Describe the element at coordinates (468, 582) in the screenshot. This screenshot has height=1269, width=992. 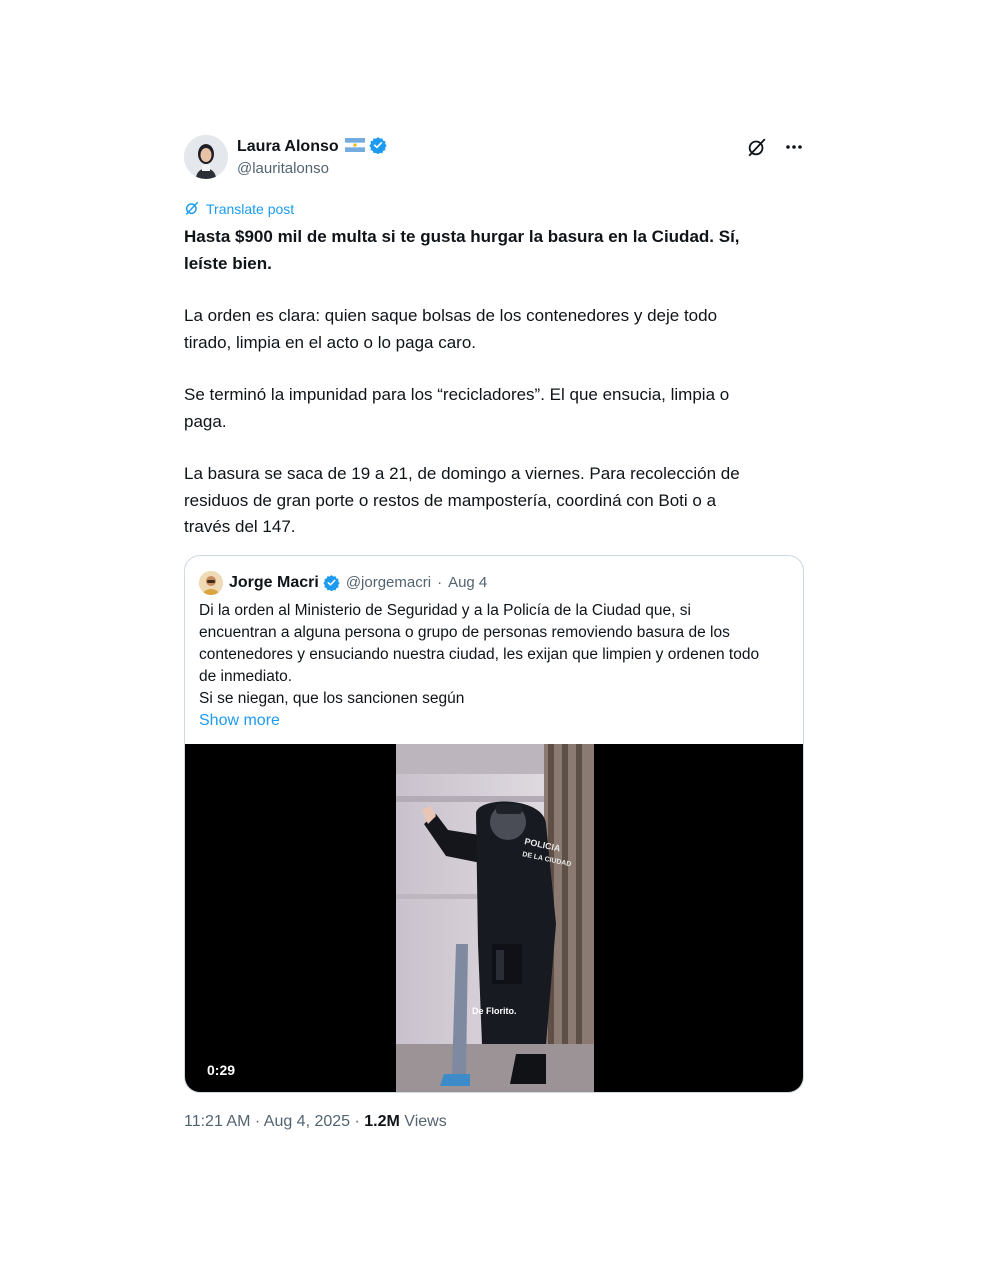
I see `quote-date: Aug 4` at that location.